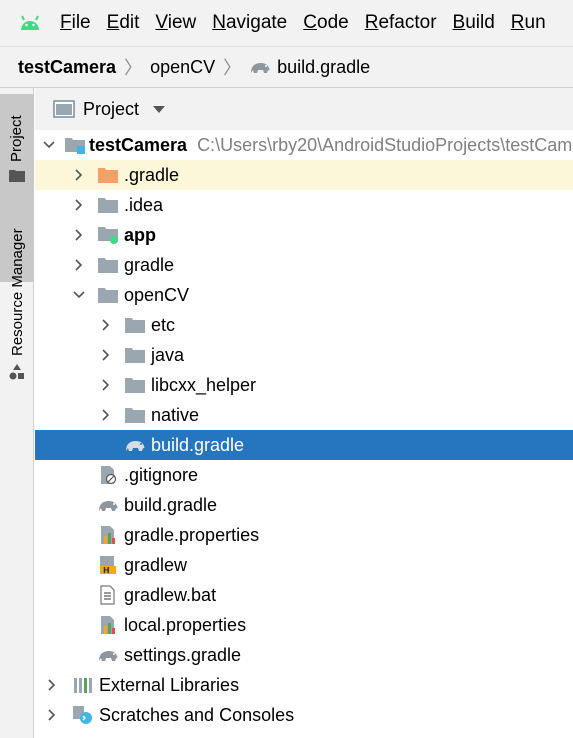  Describe the element at coordinates (304, 109) in the screenshot. I see `project-panel-header: Project` at that location.